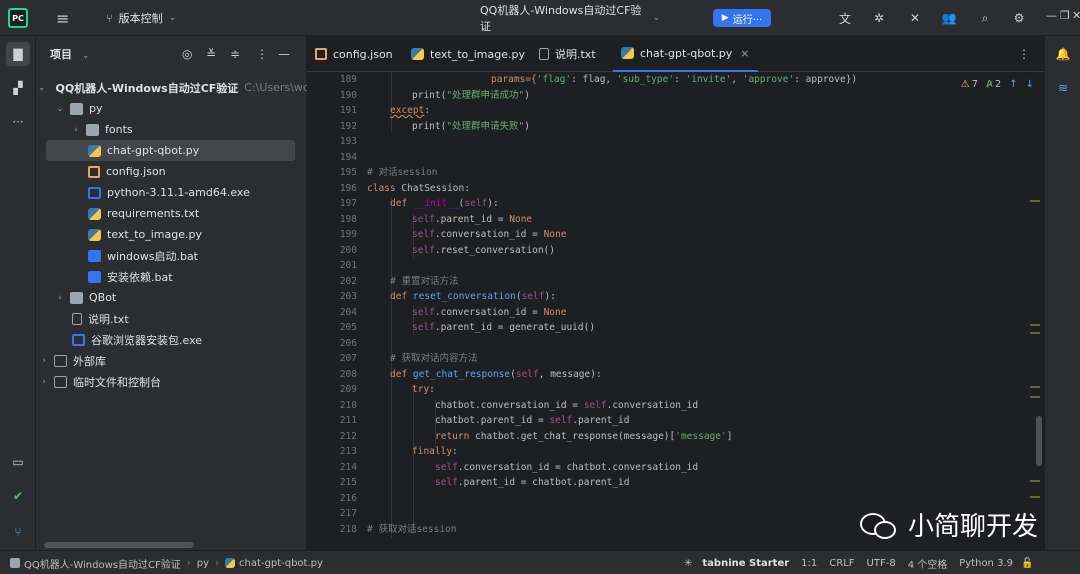 The height and width of the screenshot is (574, 1080). I want to click on close-window-icon: ✕, so click(1076, 15).